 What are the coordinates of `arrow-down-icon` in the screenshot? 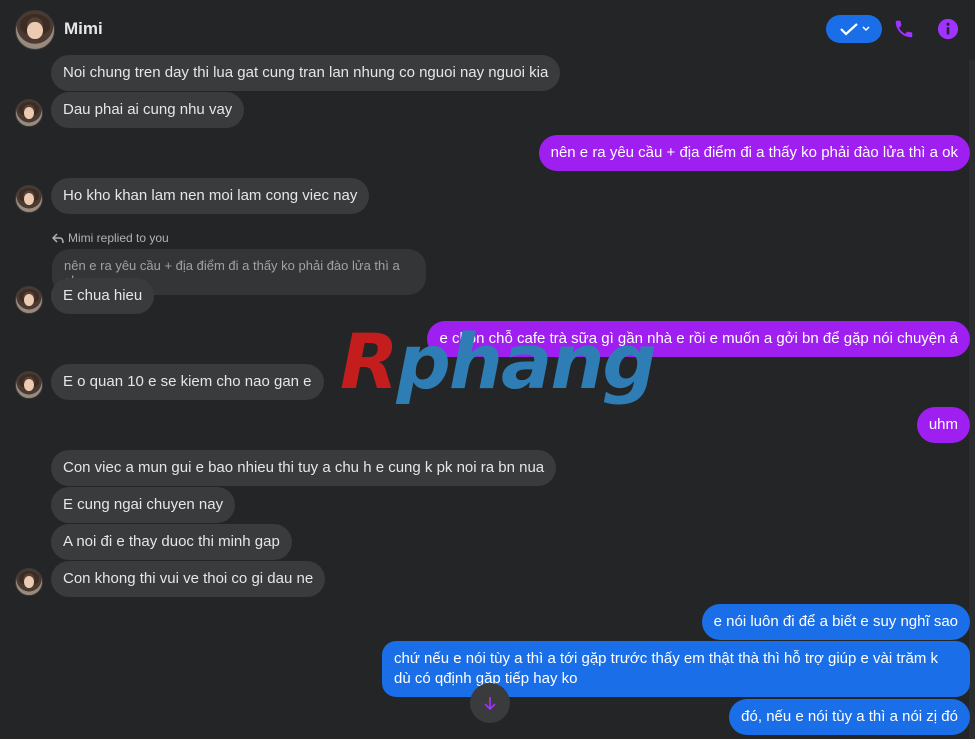 It's located at (490, 704).